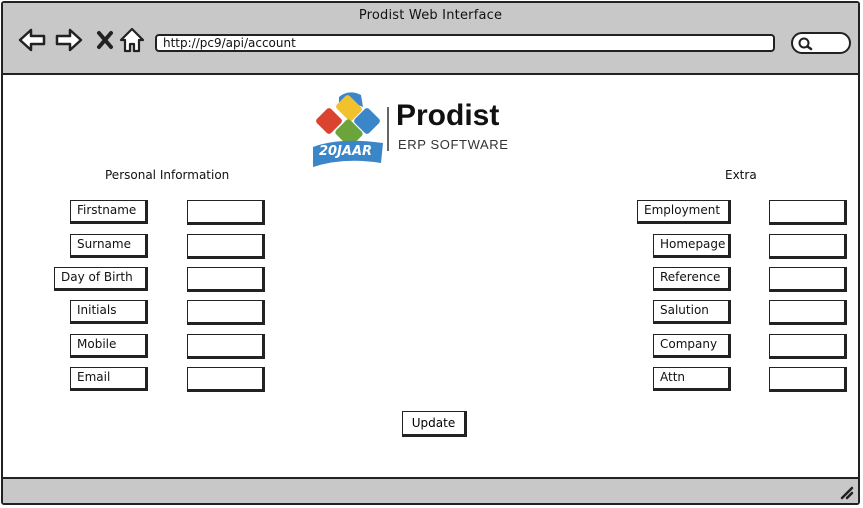  What do you see at coordinates (465, 43) in the screenshot?
I see `address-bar: http://pc9/api/account` at bounding box center [465, 43].